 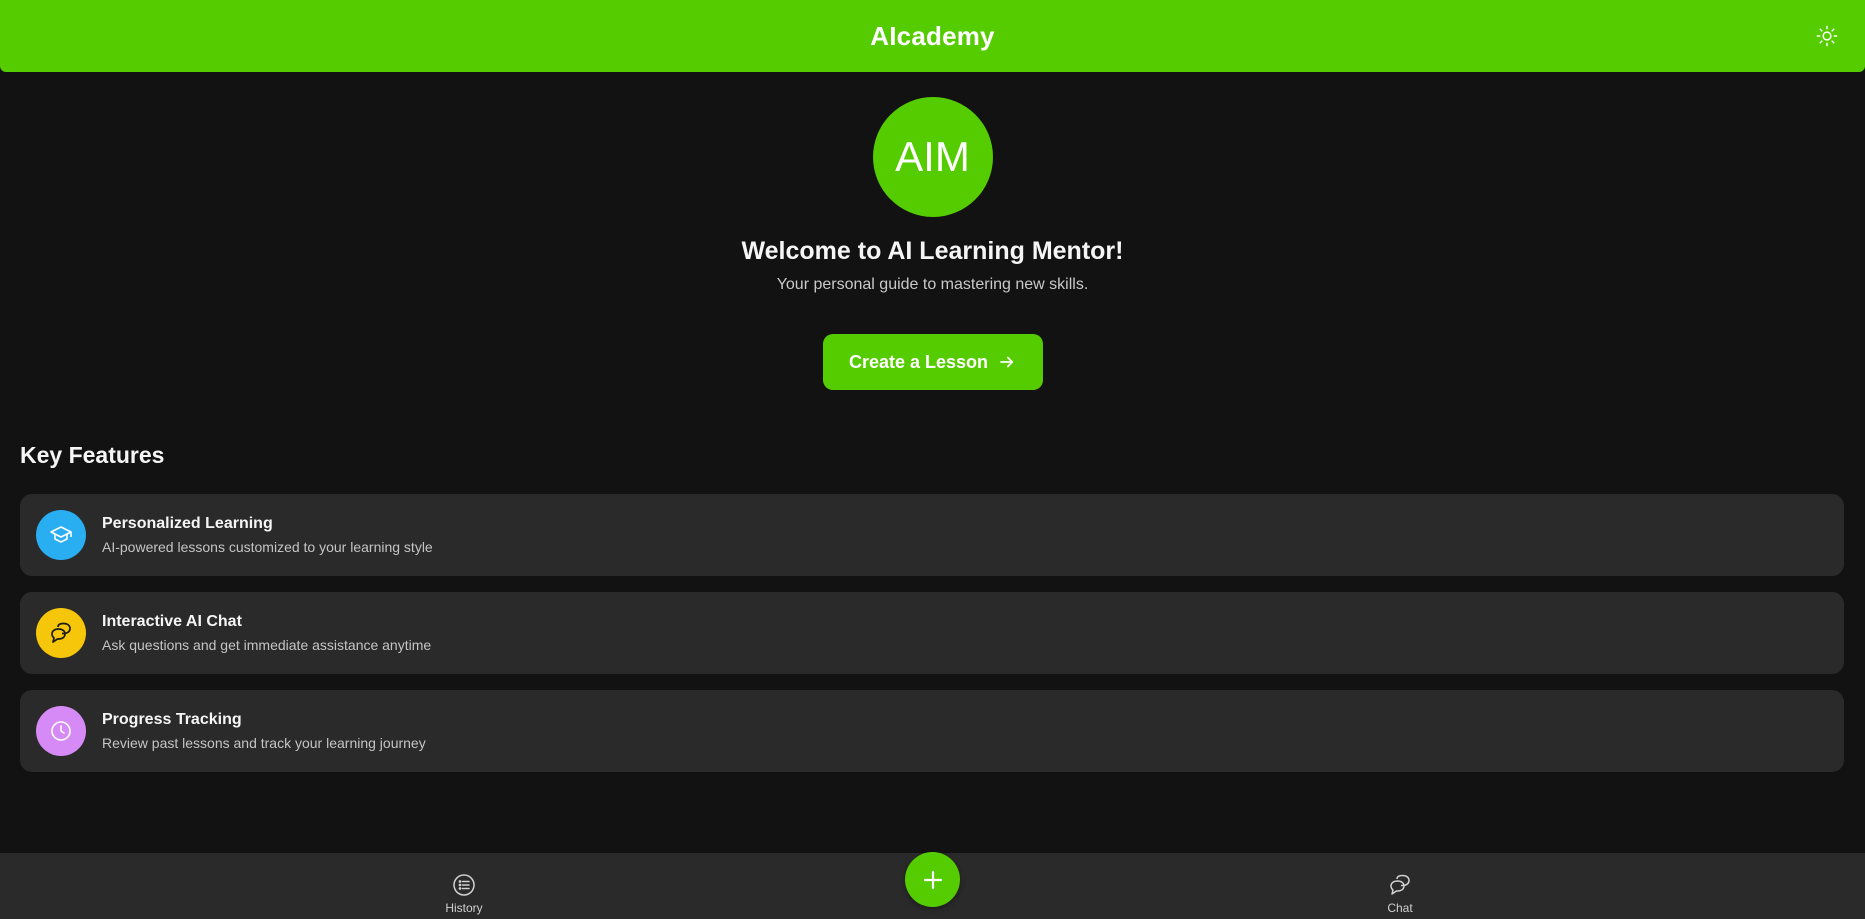 I want to click on plus-icon, so click(x=932, y=879).